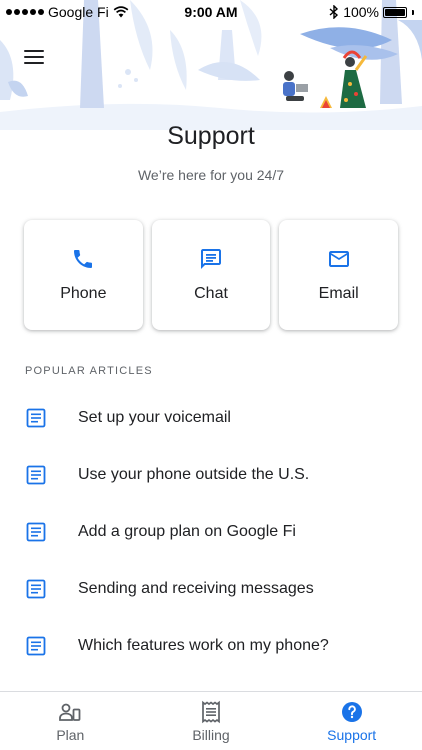 The image size is (422, 750). Describe the element at coordinates (211, 12) in the screenshot. I see `status-bar: Google Fi 9:00 AM 100%` at that location.